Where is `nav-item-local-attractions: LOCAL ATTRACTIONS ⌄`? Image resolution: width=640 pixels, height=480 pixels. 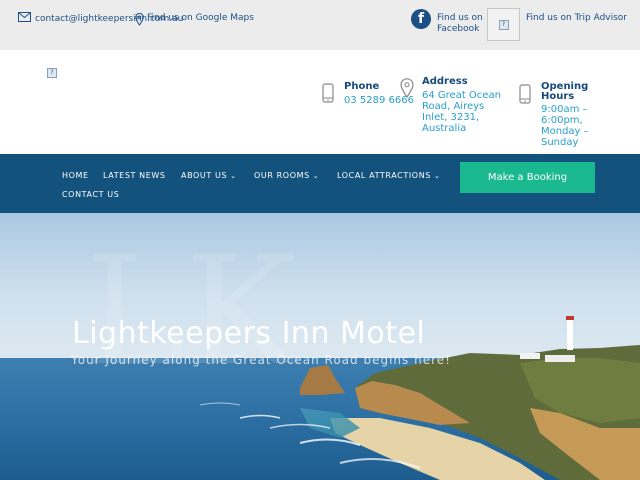 nav-item-local-attractions: LOCAL ATTRACTIONS ⌄ is located at coordinates (388, 175).